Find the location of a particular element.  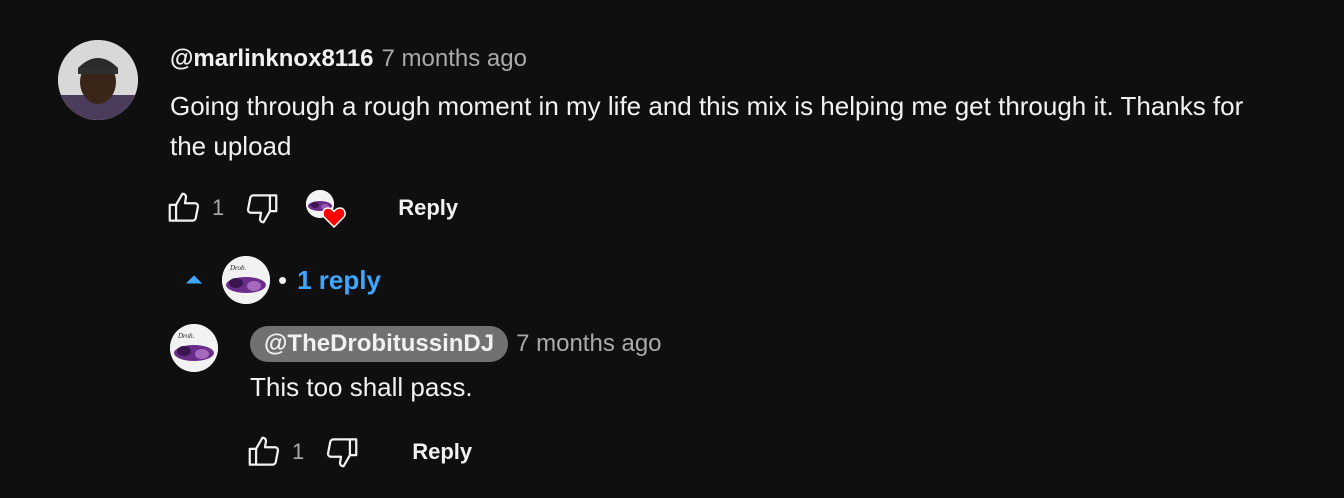

reply-header: @TheDrobitussinDJ 7 months ago is located at coordinates (456, 344).